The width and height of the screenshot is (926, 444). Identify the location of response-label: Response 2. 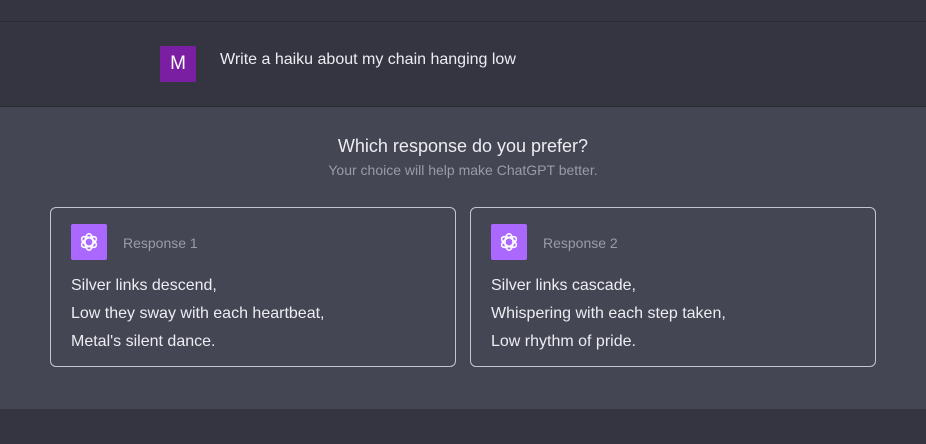
(580, 243).